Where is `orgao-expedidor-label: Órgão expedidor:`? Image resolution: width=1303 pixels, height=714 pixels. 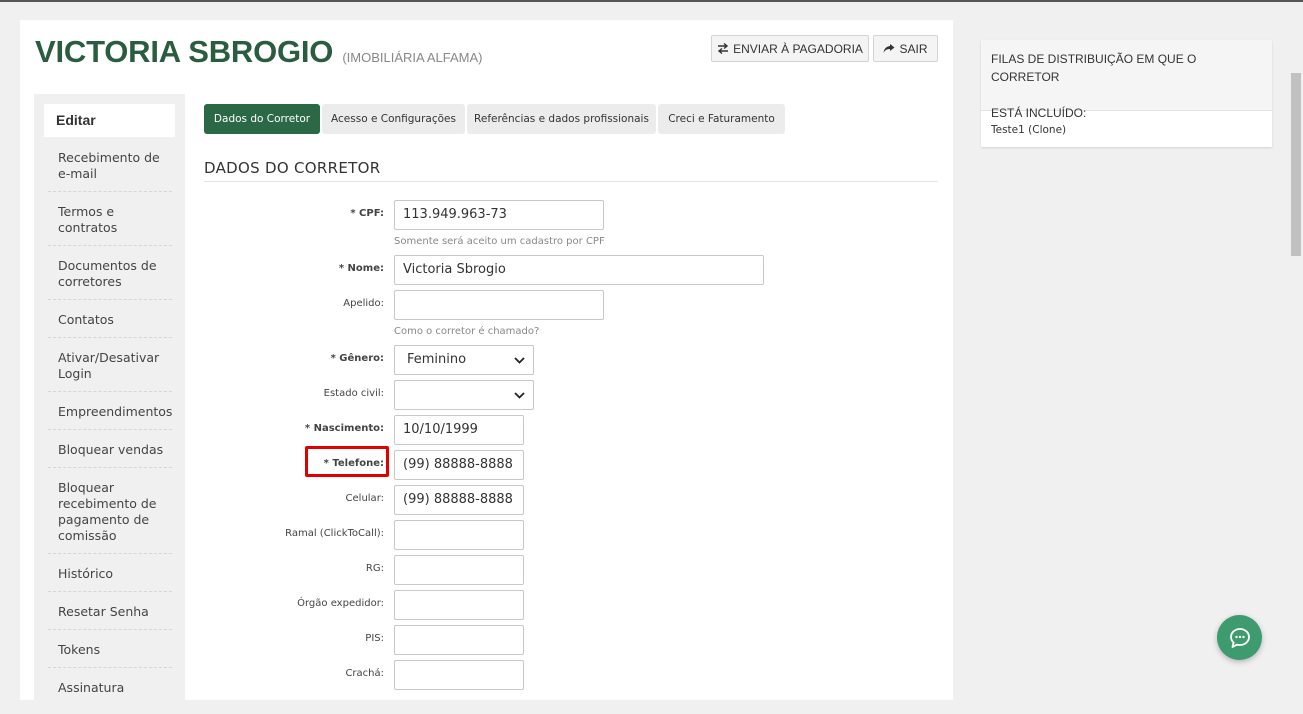 orgao-expedidor-label: Órgão expedidor: is located at coordinates (340, 603).